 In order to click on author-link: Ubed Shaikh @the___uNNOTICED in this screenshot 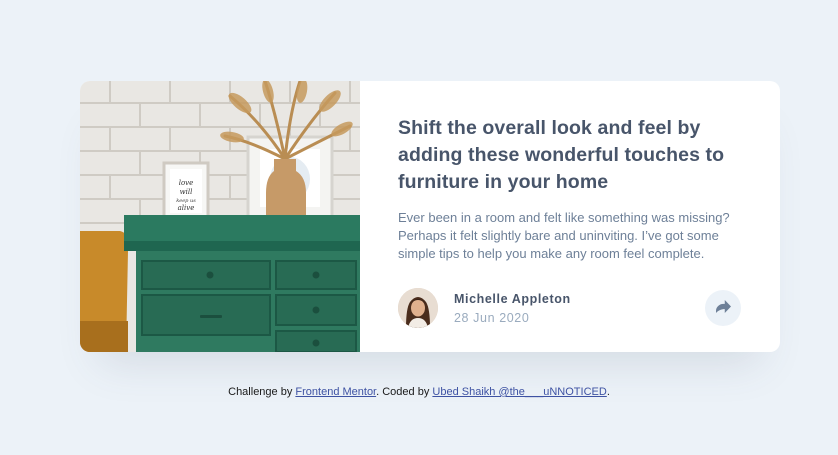, I will do `click(519, 392)`.